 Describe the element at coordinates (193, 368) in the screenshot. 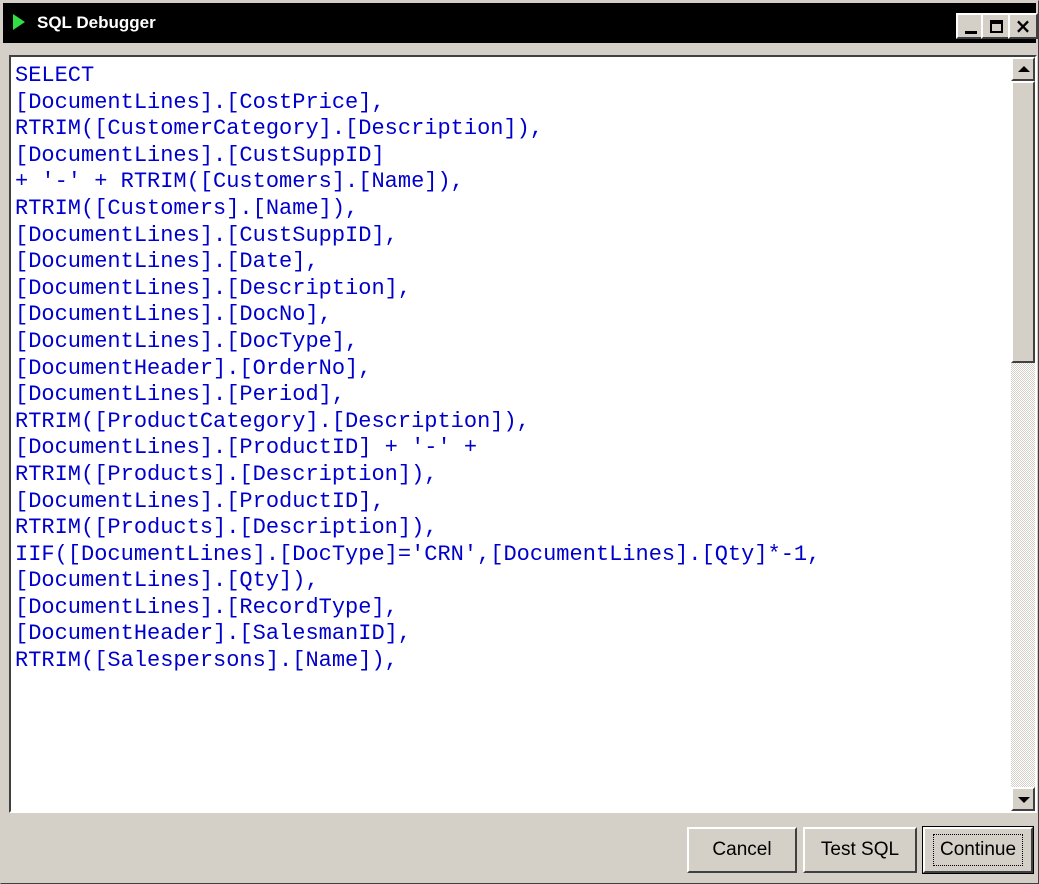

I see `sql-line: [DocumentHeader].[OrderNo],` at that location.